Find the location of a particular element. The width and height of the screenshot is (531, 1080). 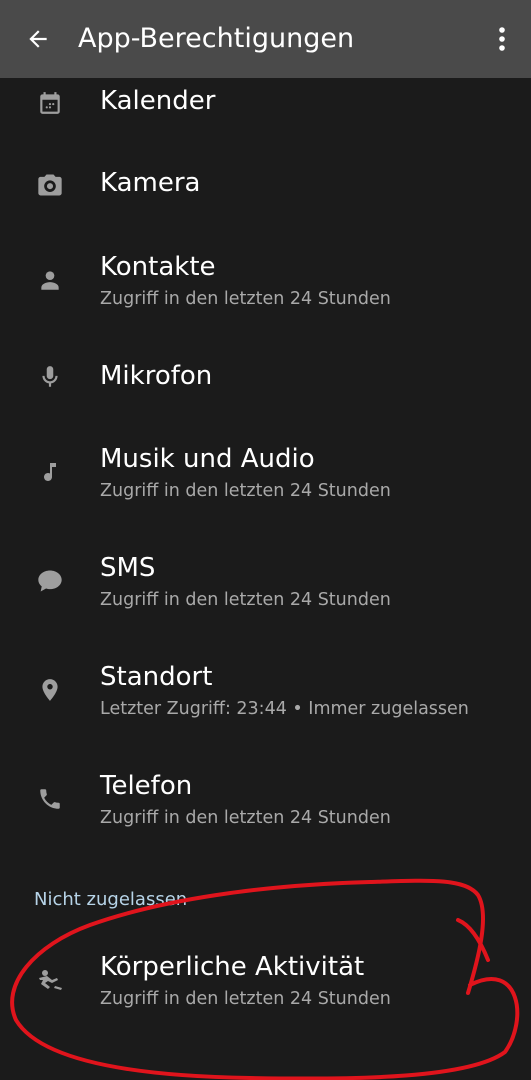

more-options-button is located at coordinates (502, 39).